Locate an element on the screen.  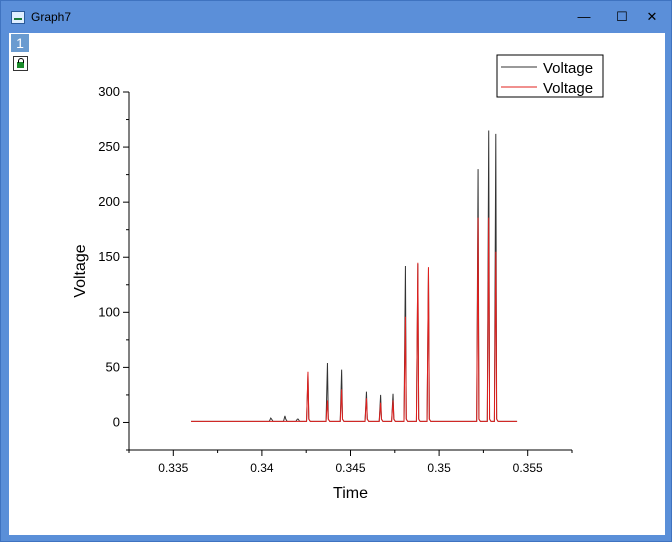
graph-app-icon is located at coordinates (18, 17).